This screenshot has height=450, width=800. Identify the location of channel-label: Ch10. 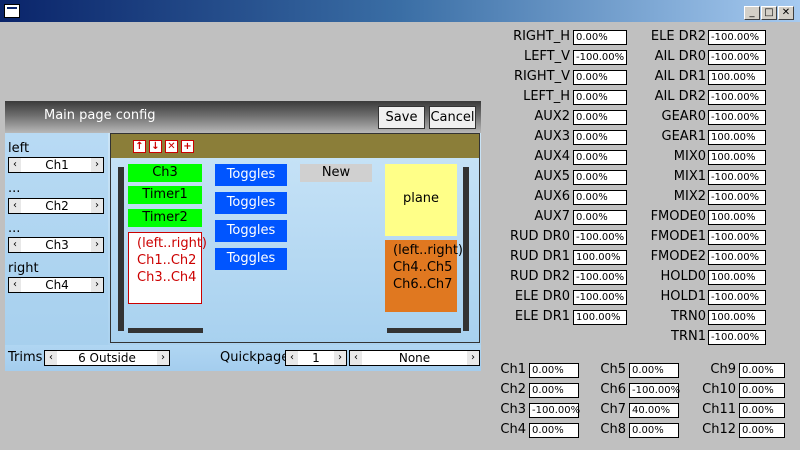
(719, 389).